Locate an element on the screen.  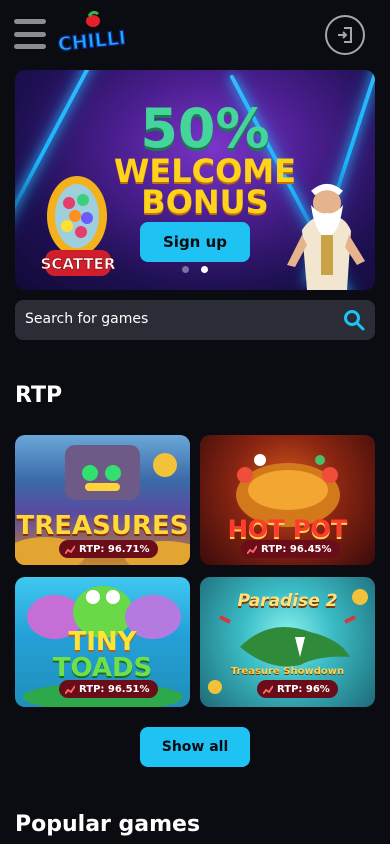
search-bar: Search for games is located at coordinates (195, 320).